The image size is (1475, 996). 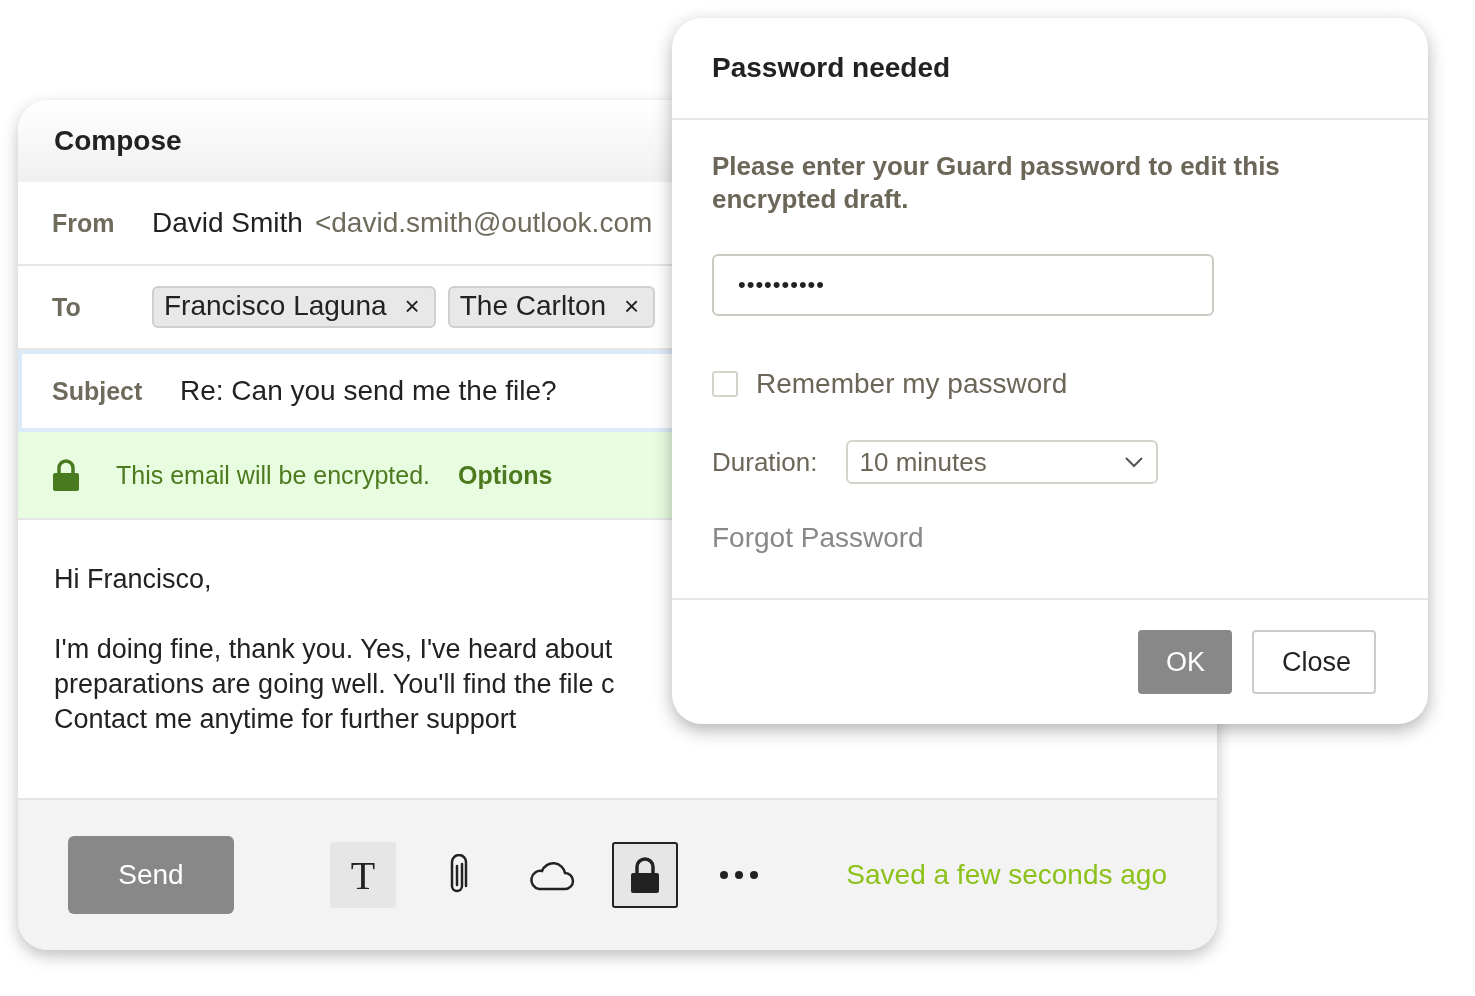 I want to click on recipient-chip: The Carlton ×, so click(x=551, y=307).